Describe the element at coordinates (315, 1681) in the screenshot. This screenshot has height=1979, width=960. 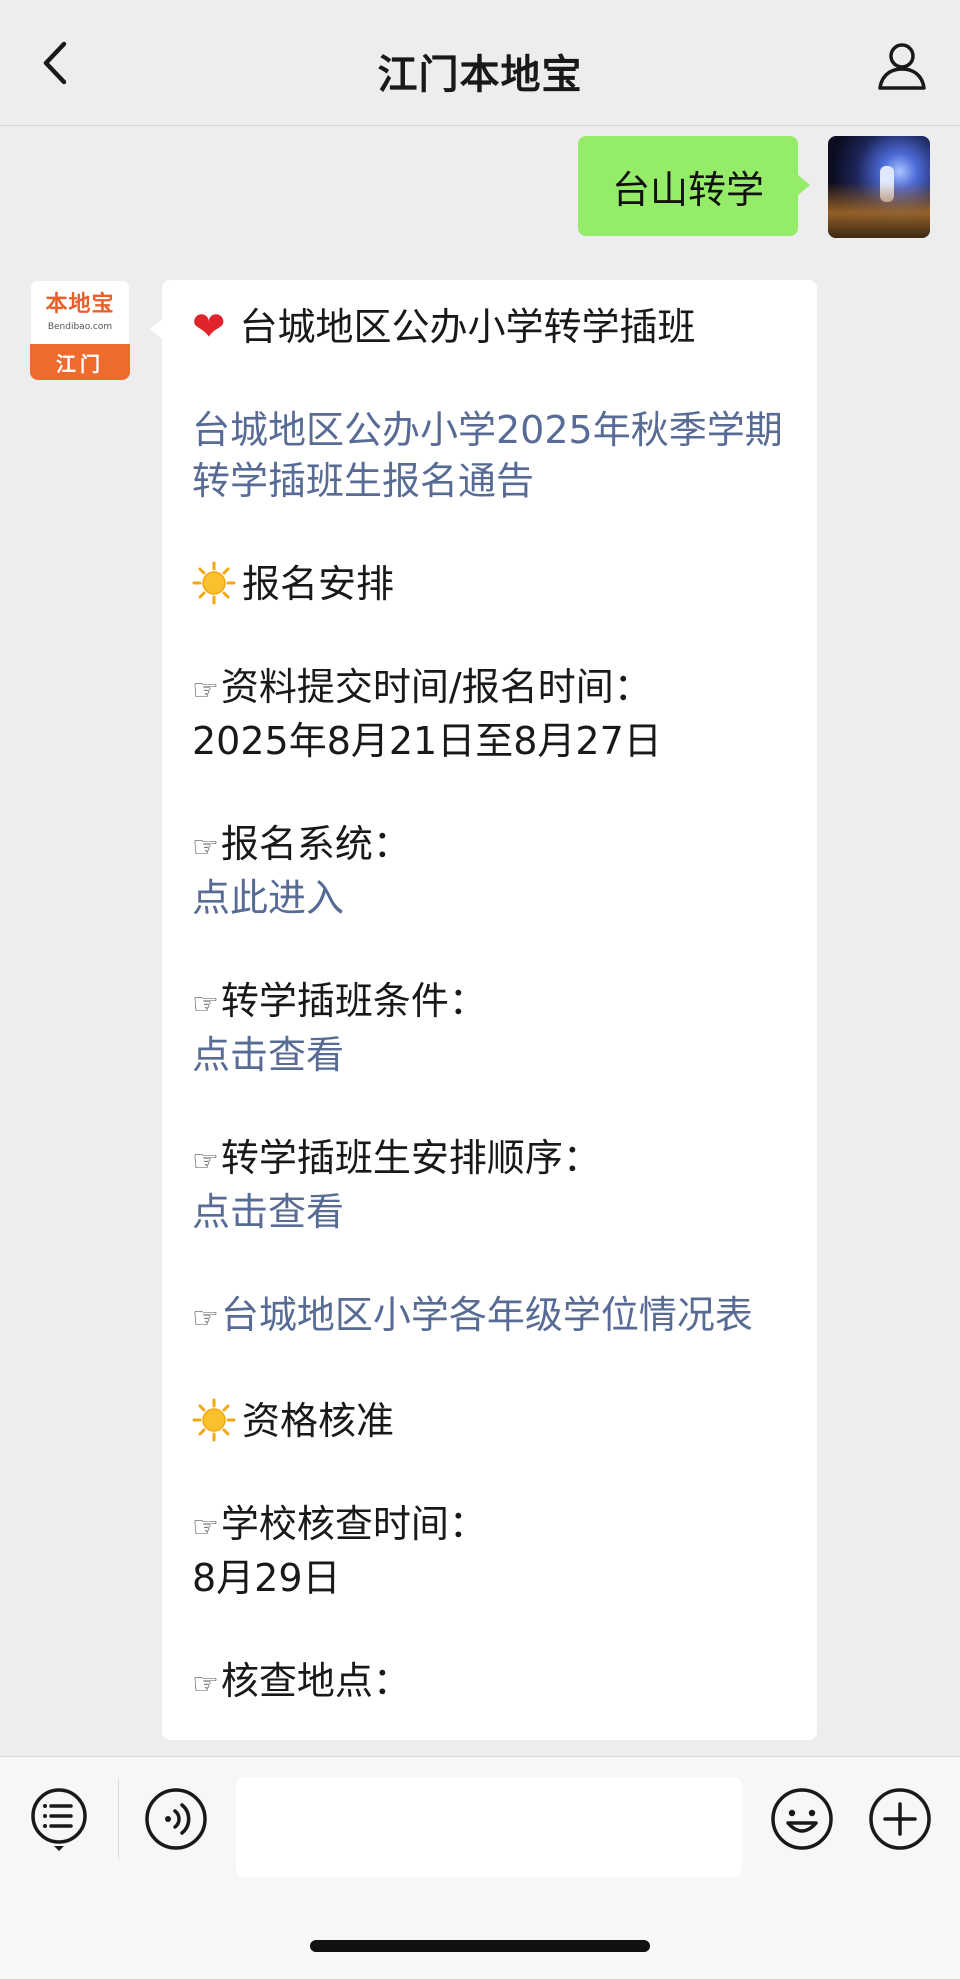
I see `item7-label: 核查地点：` at that location.